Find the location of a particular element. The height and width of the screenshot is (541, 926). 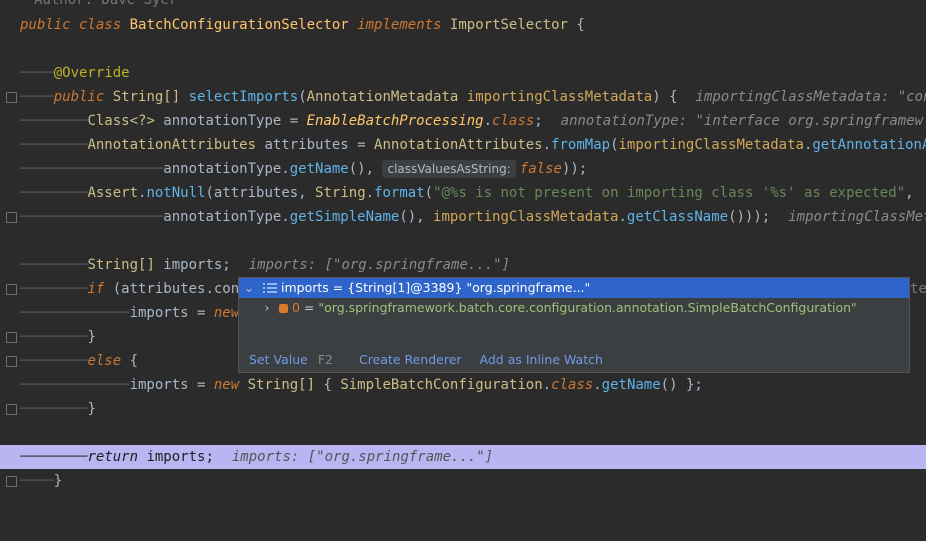

chevron-down-icon: ⌄ is located at coordinates (249, 288).